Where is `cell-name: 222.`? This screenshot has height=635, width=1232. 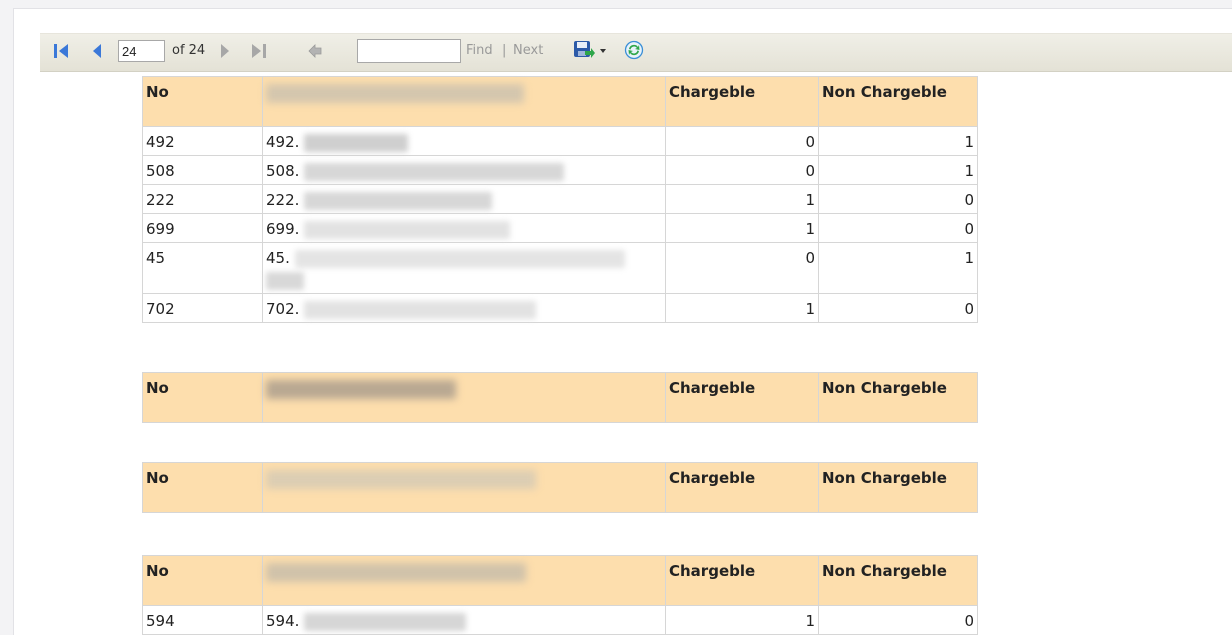 cell-name: 222. is located at coordinates (464, 199).